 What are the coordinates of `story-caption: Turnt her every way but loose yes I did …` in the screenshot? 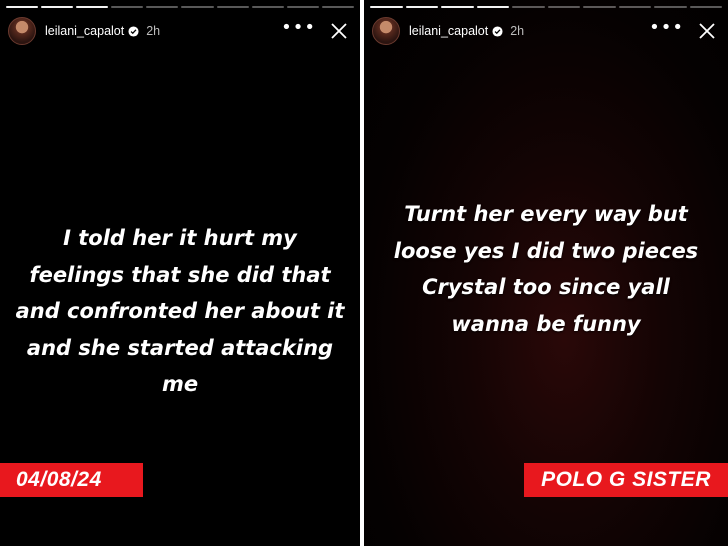 It's located at (546, 269).